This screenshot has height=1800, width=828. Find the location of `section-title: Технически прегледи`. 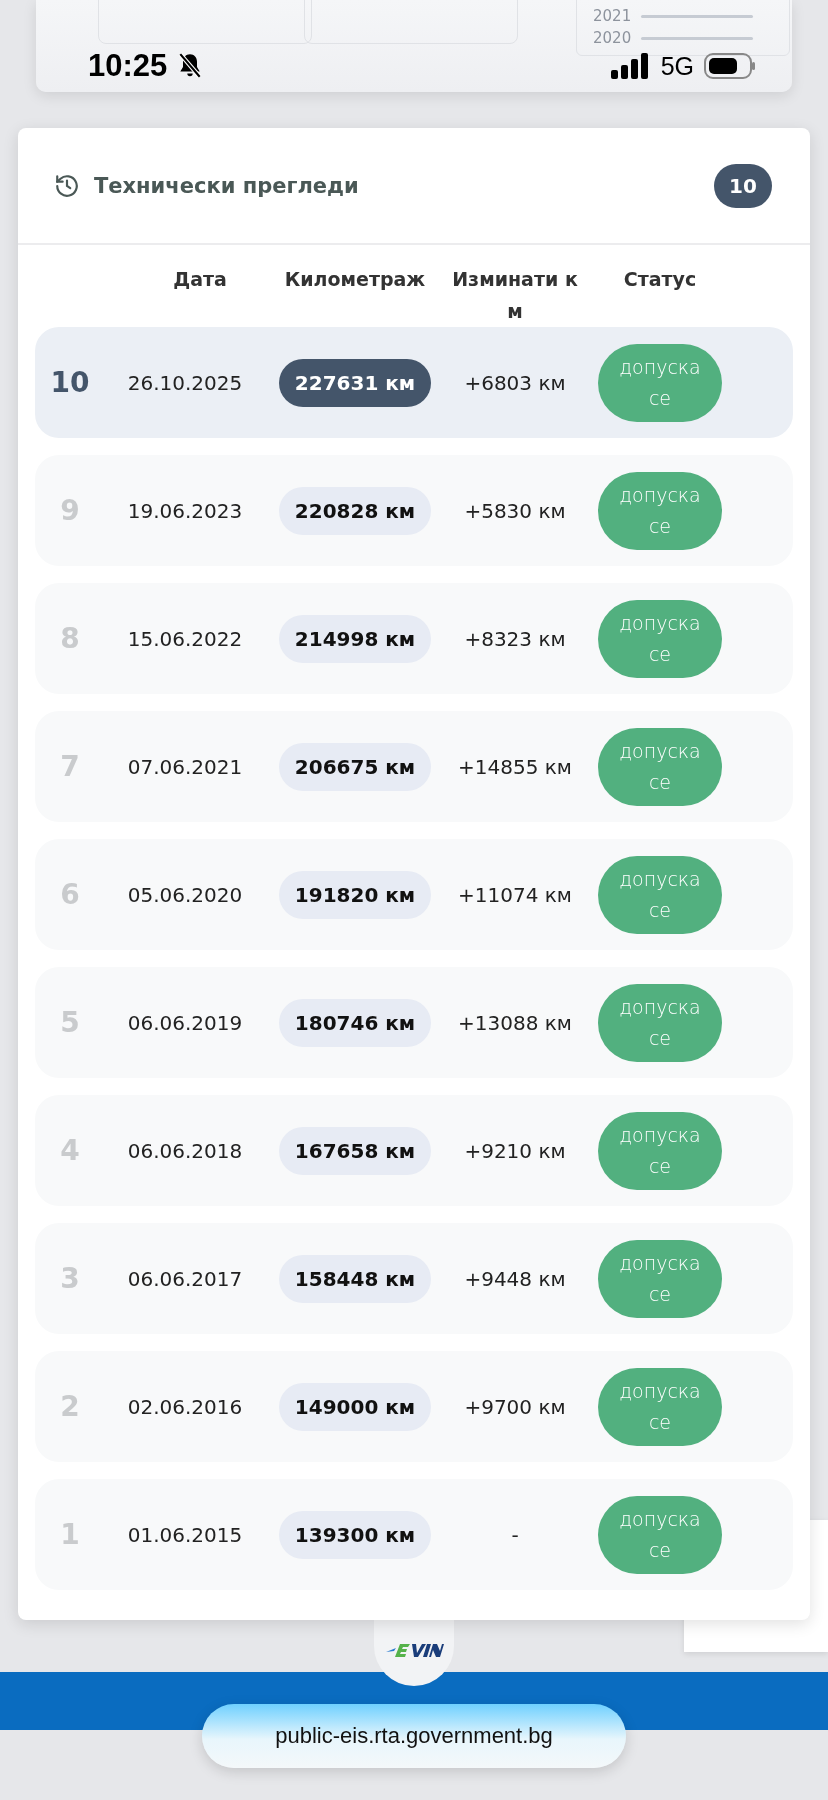

section-title: Технически прегледи is located at coordinates (226, 185).